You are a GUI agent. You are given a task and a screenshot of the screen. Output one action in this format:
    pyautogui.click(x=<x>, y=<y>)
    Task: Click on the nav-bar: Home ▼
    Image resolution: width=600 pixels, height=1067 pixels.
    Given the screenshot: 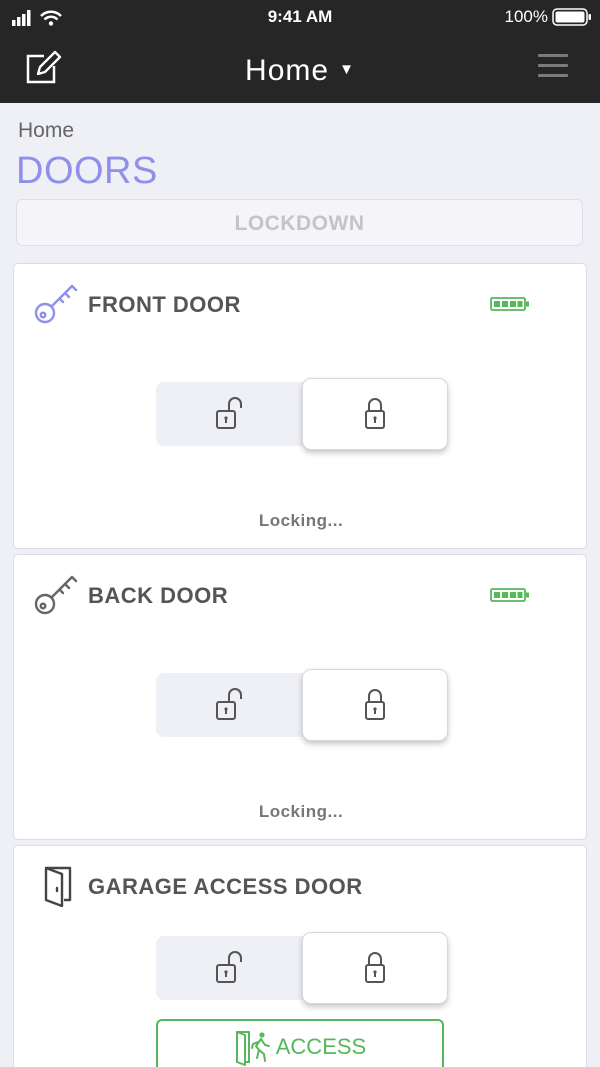 What is the action you would take?
    pyautogui.click(x=300, y=68)
    